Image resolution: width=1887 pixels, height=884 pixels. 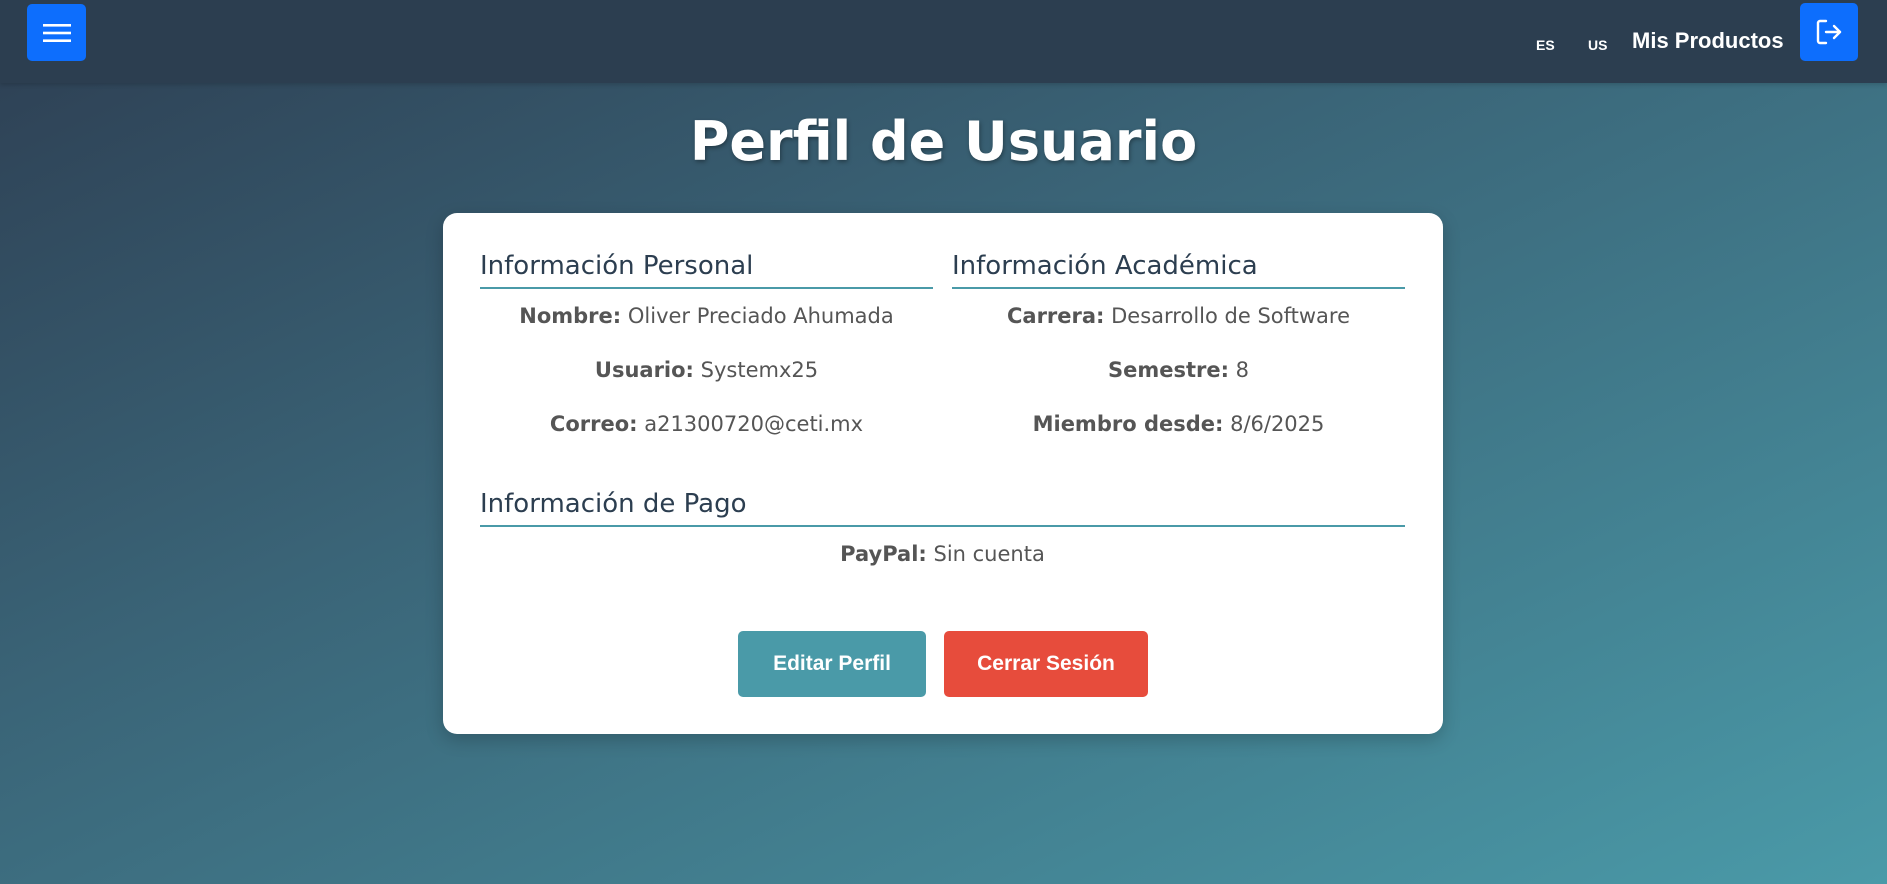 I want to click on field-label: Correo:, so click(x=593, y=424).